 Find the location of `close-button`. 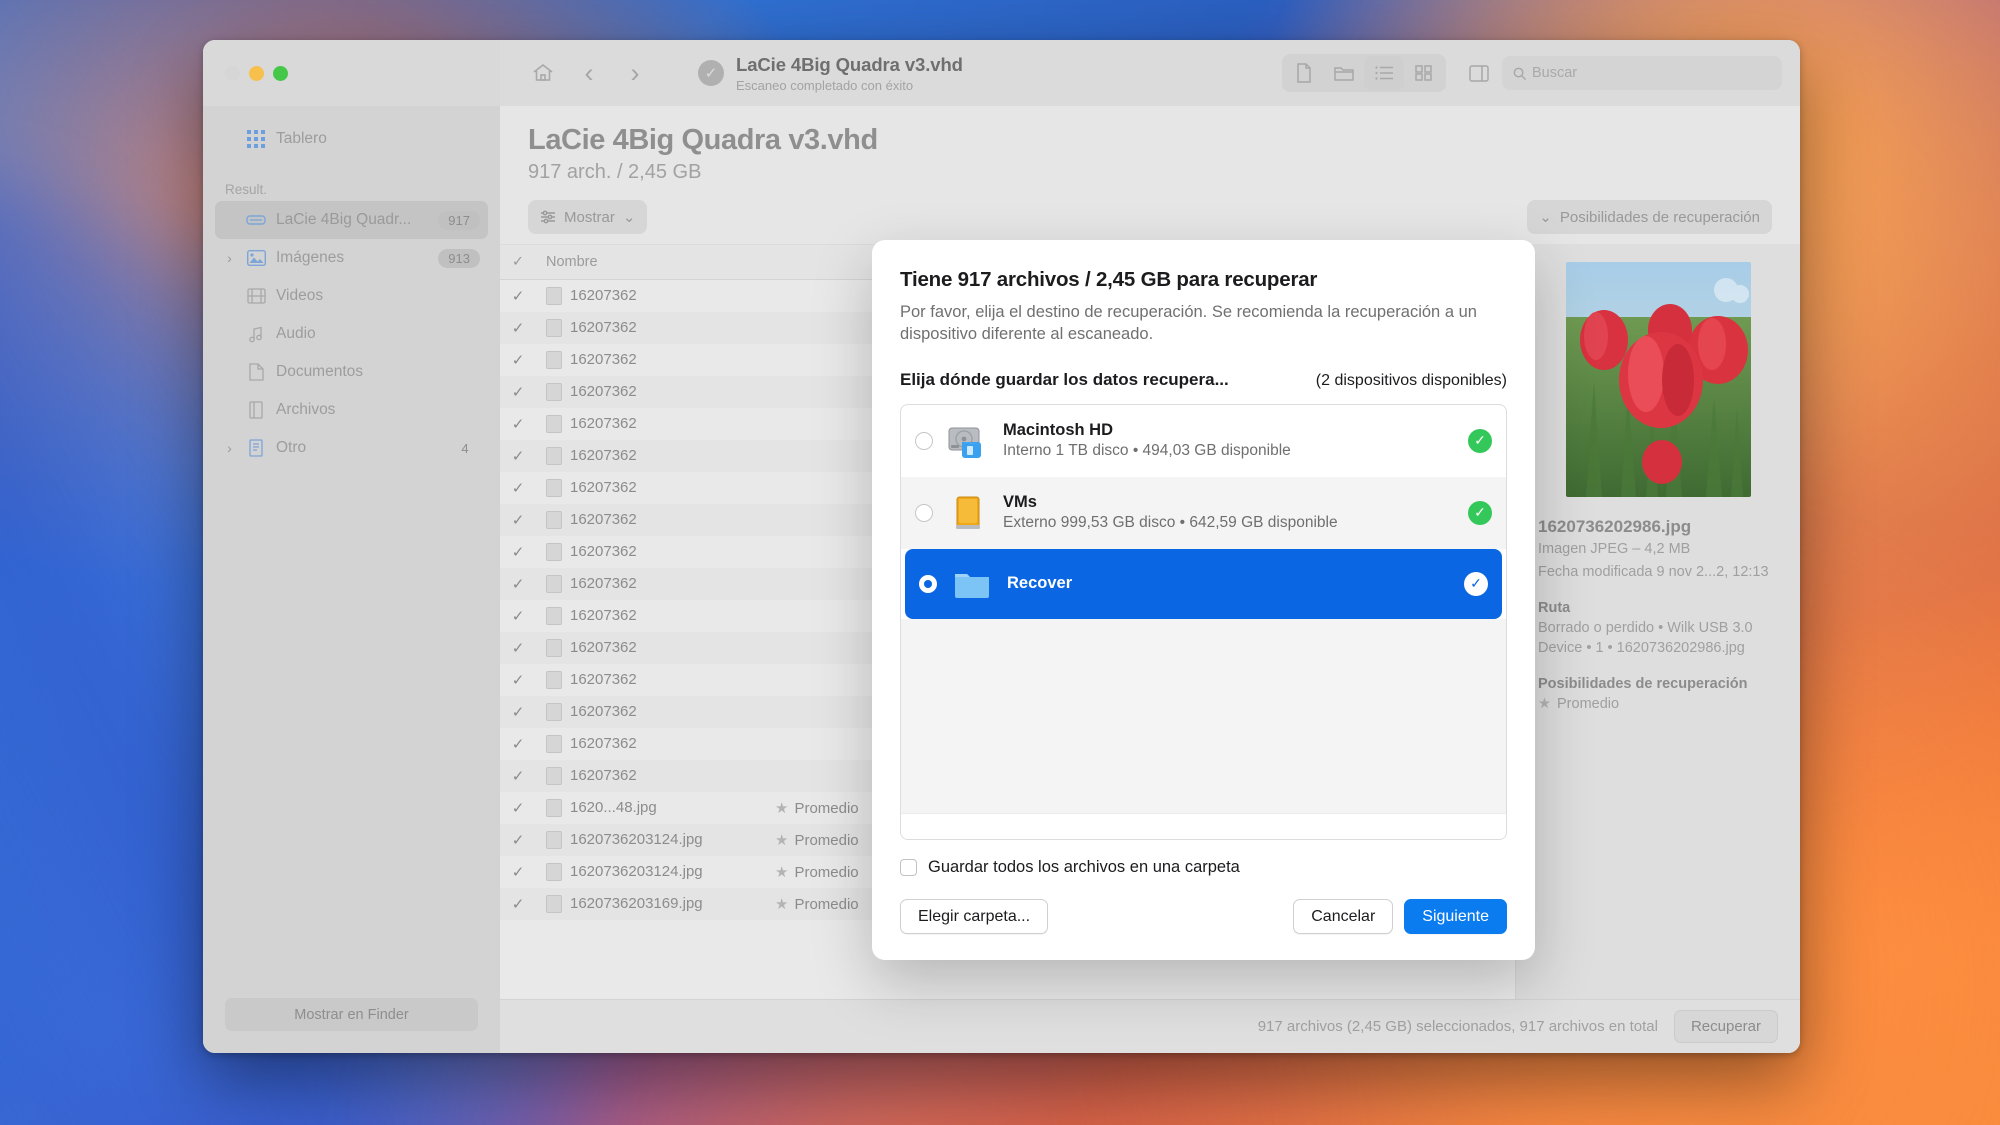

close-button is located at coordinates (232, 73).